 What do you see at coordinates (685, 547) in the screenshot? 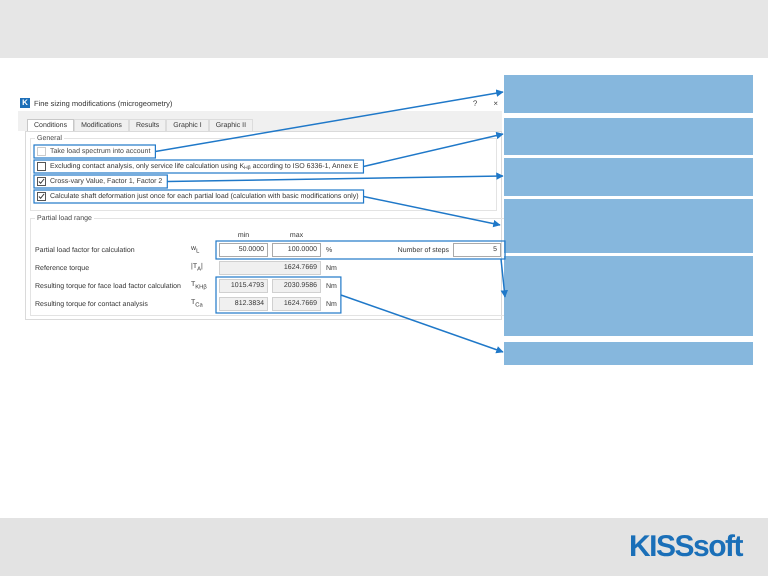
I see `logo: KISSsoft` at bounding box center [685, 547].